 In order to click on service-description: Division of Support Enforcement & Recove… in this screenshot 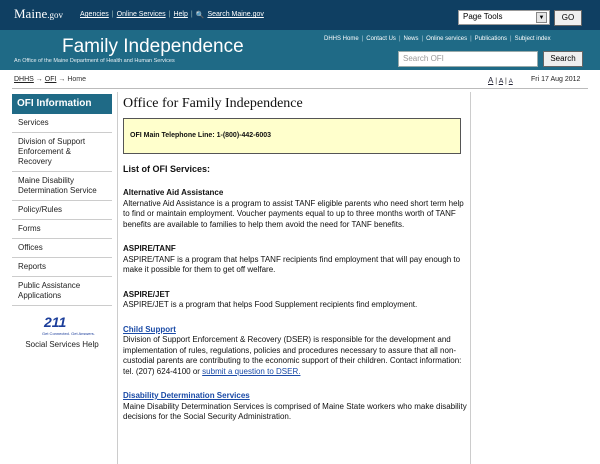, I will do `click(295, 356)`.